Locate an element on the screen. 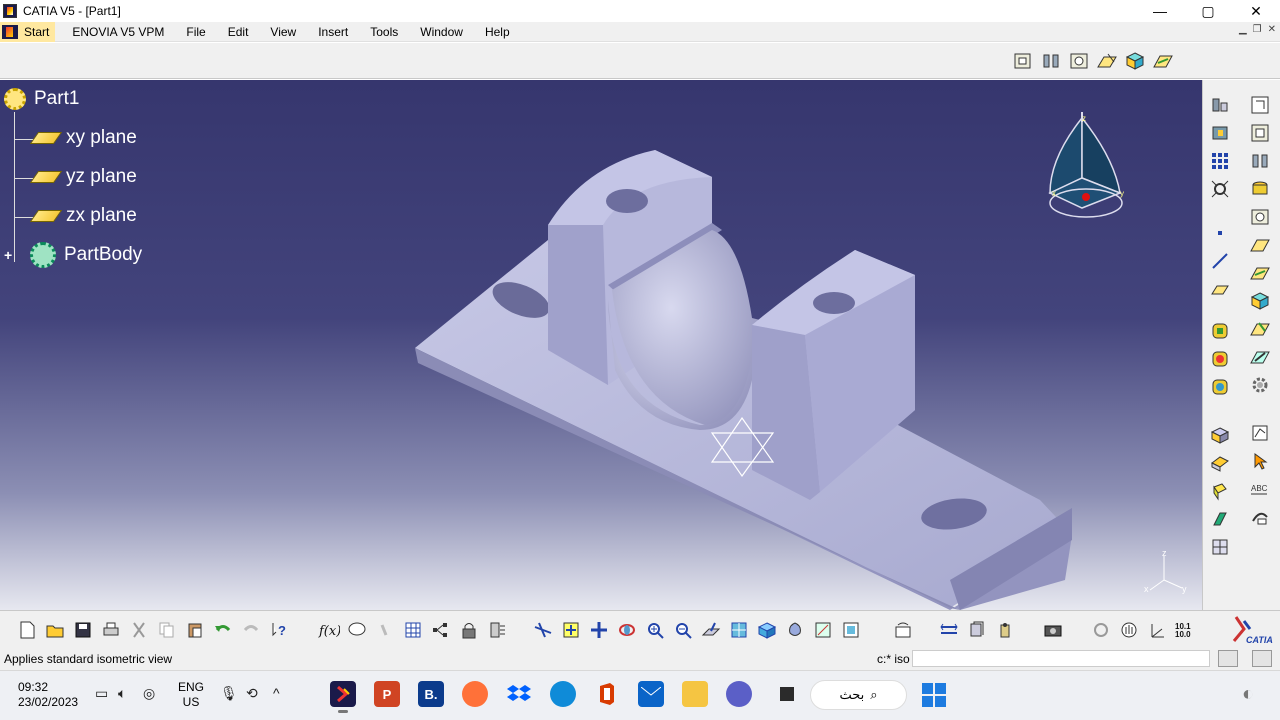 The height and width of the screenshot is (720, 1280). axis-system-icon is located at coordinates (1157, 630).